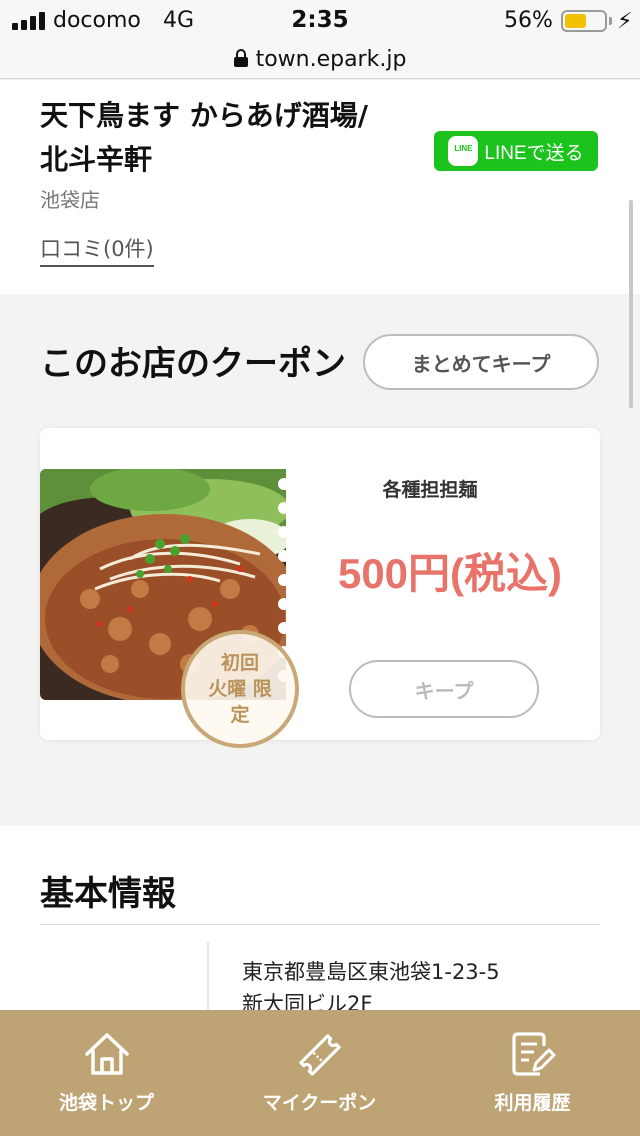 Image resolution: width=640 pixels, height=1136 pixels. What do you see at coordinates (576, 21) in the screenshot?
I see `battery-level-fill` at bounding box center [576, 21].